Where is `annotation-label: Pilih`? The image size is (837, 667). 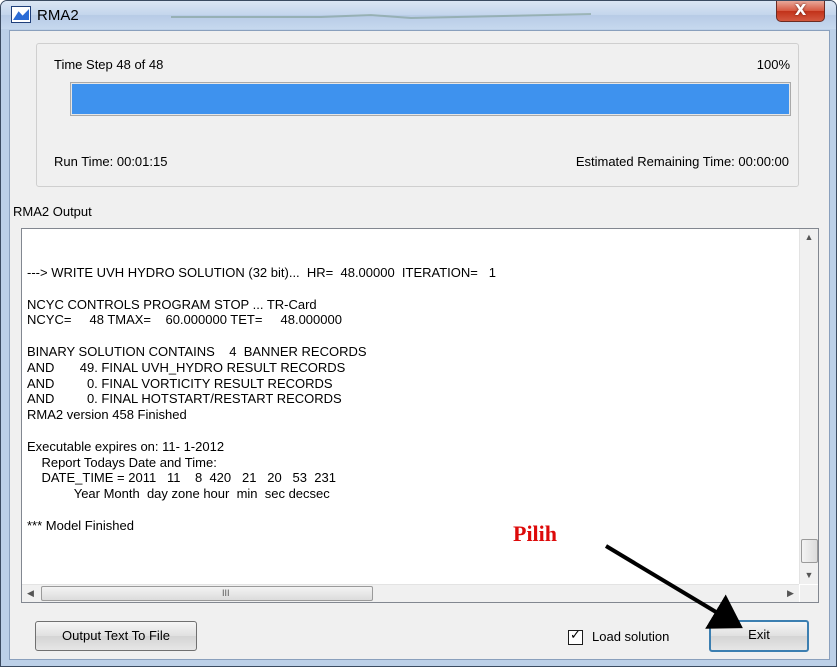
annotation-label: Pilih is located at coordinates (535, 533).